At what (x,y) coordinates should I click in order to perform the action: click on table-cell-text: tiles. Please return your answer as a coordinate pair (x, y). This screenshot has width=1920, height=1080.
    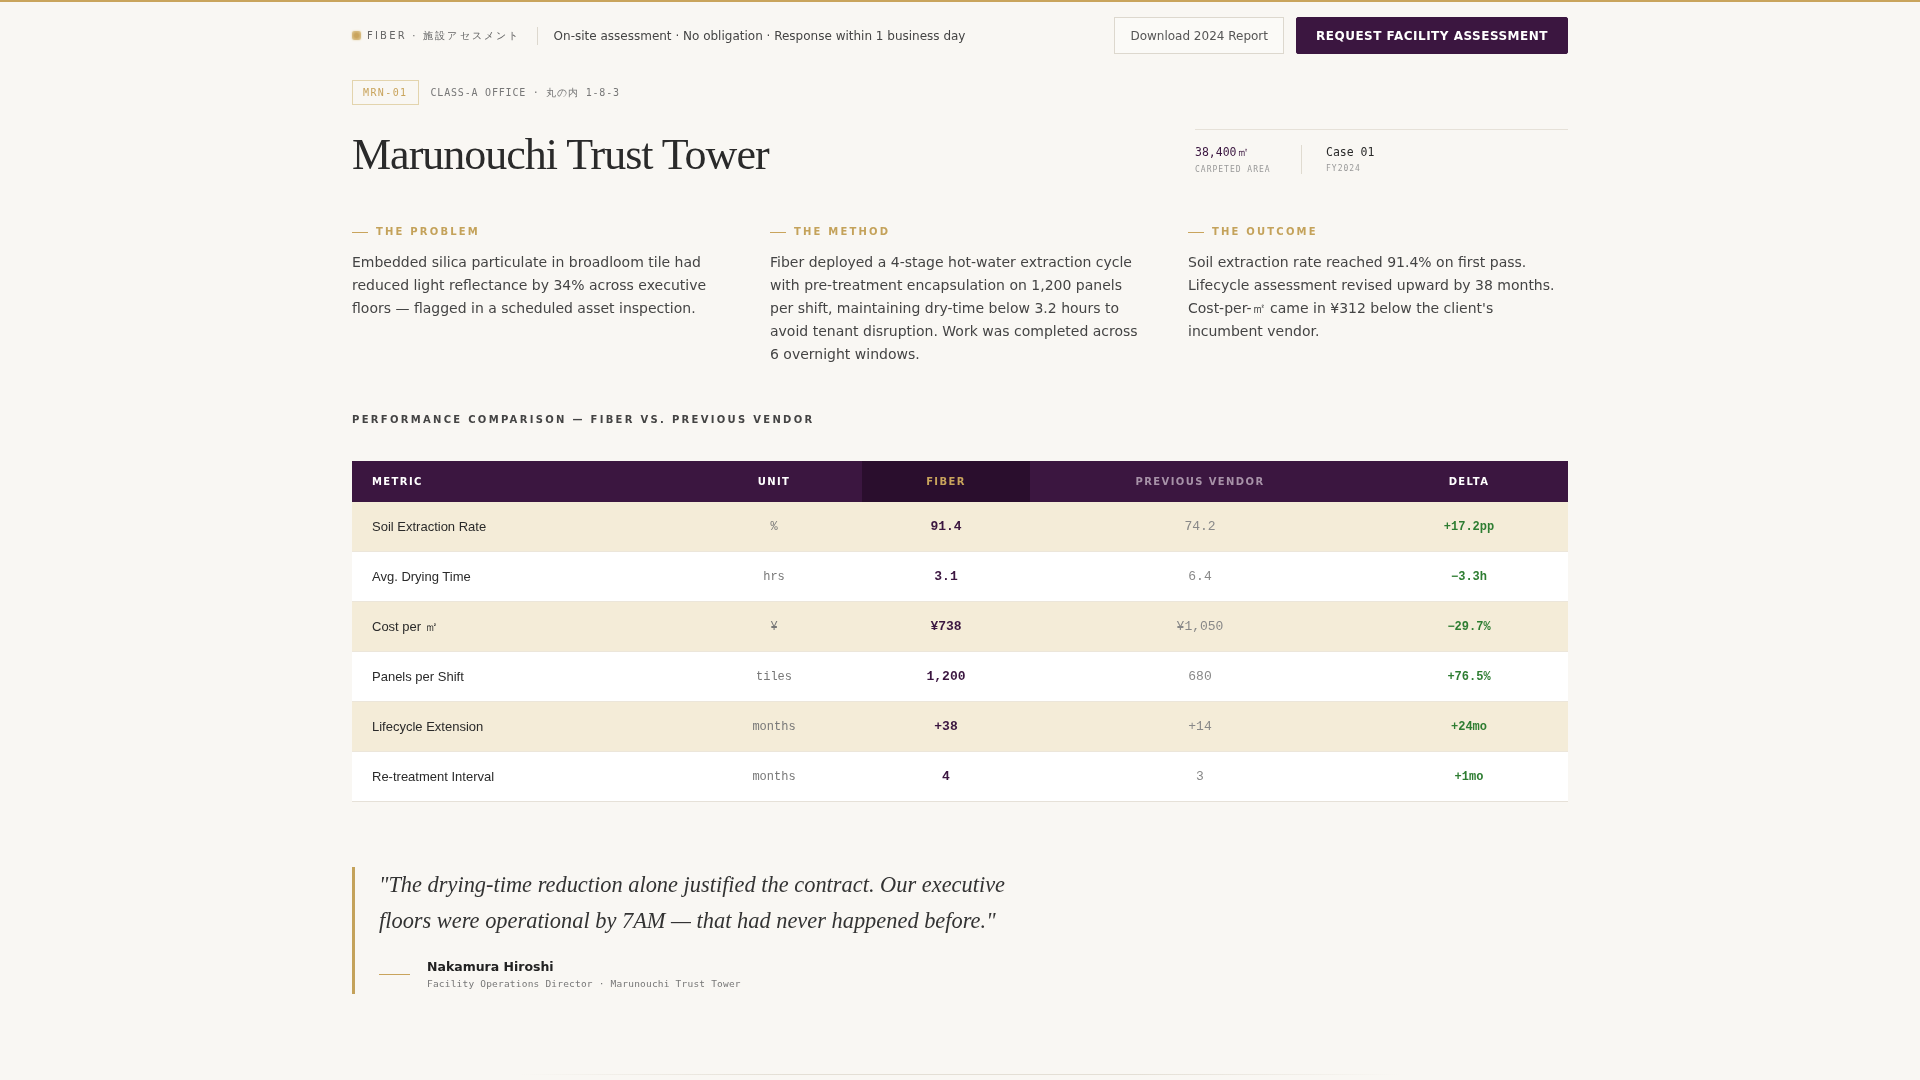
    Looking at the image, I should click on (774, 677).